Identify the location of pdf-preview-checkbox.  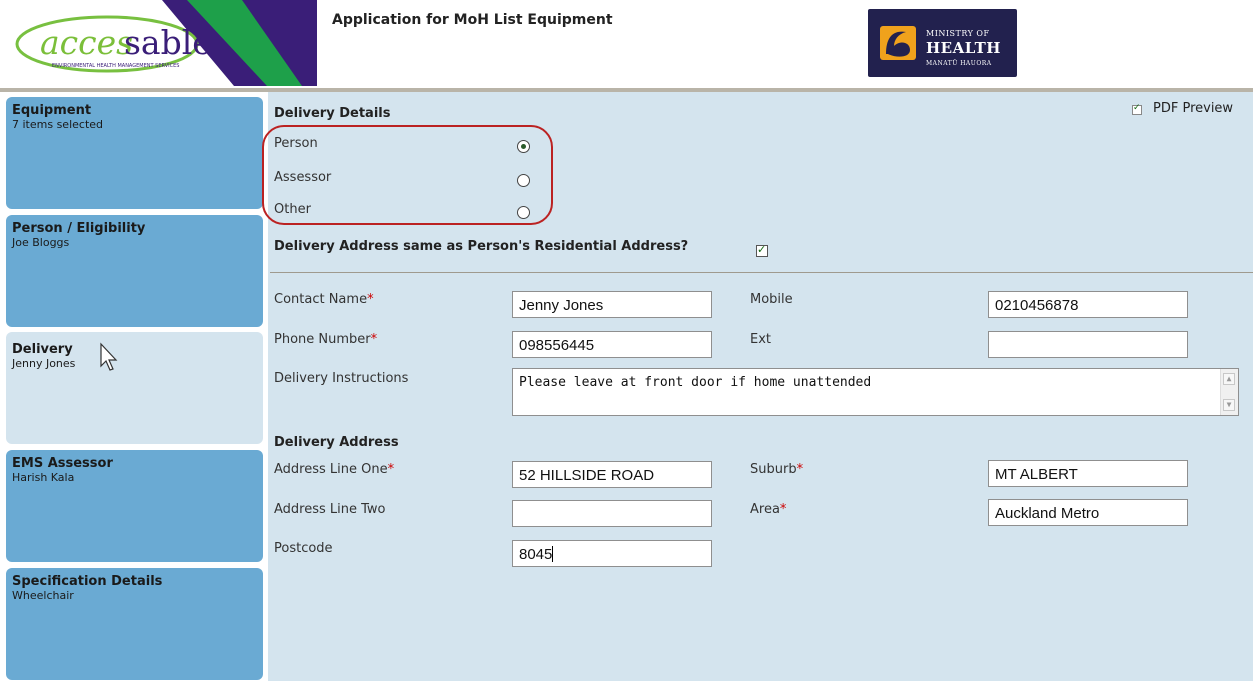
(1137, 109).